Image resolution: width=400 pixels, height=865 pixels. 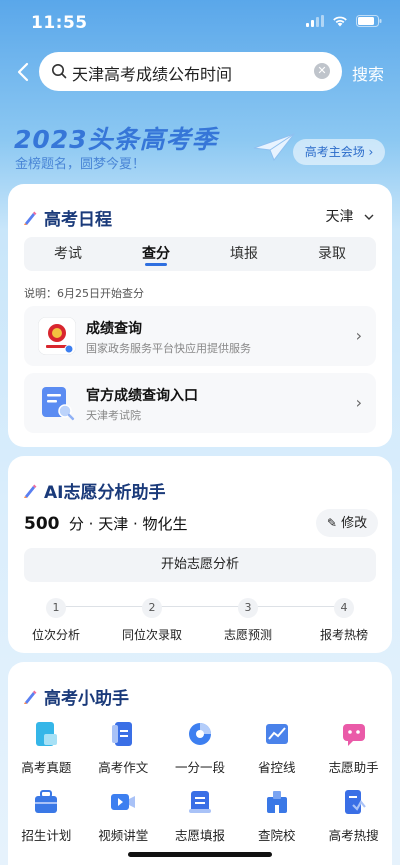 I want to click on helper-item-essay: 高考作文, so click(x=123, y=753).